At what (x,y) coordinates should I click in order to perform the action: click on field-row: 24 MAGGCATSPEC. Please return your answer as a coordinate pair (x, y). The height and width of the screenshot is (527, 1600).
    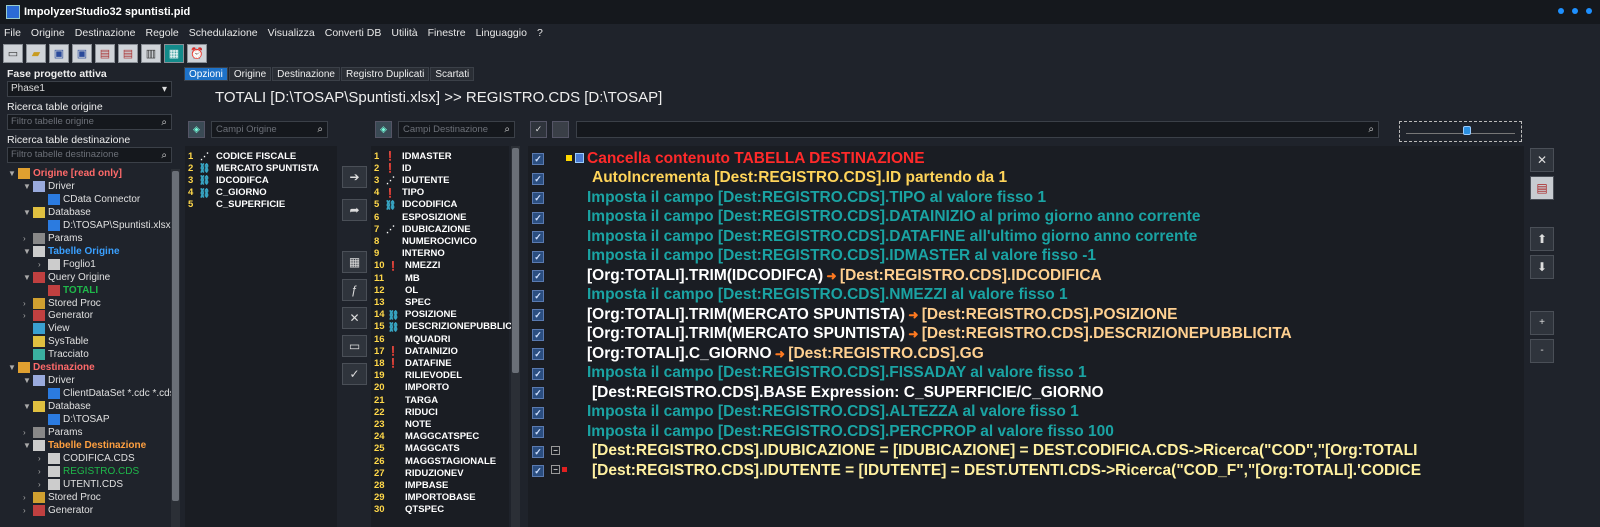
    Looking at the image, I should click on (426, 437).